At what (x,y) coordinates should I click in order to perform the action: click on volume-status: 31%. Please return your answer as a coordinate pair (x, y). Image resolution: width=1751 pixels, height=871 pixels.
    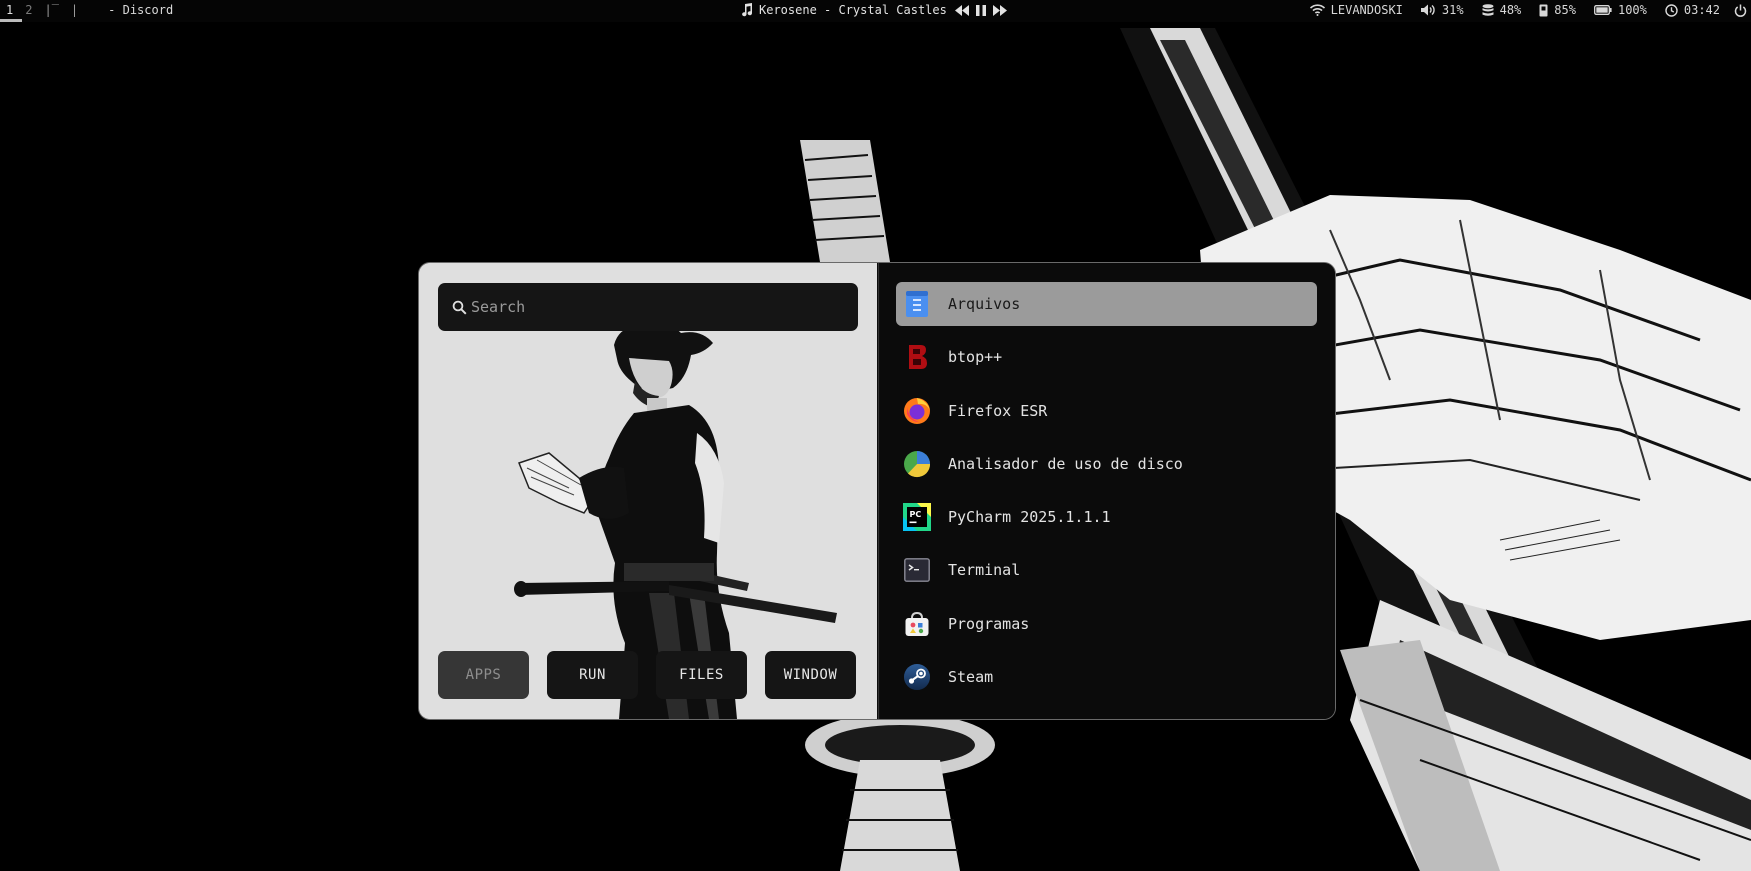
    Looking at the image, I should click on (1442, 10).